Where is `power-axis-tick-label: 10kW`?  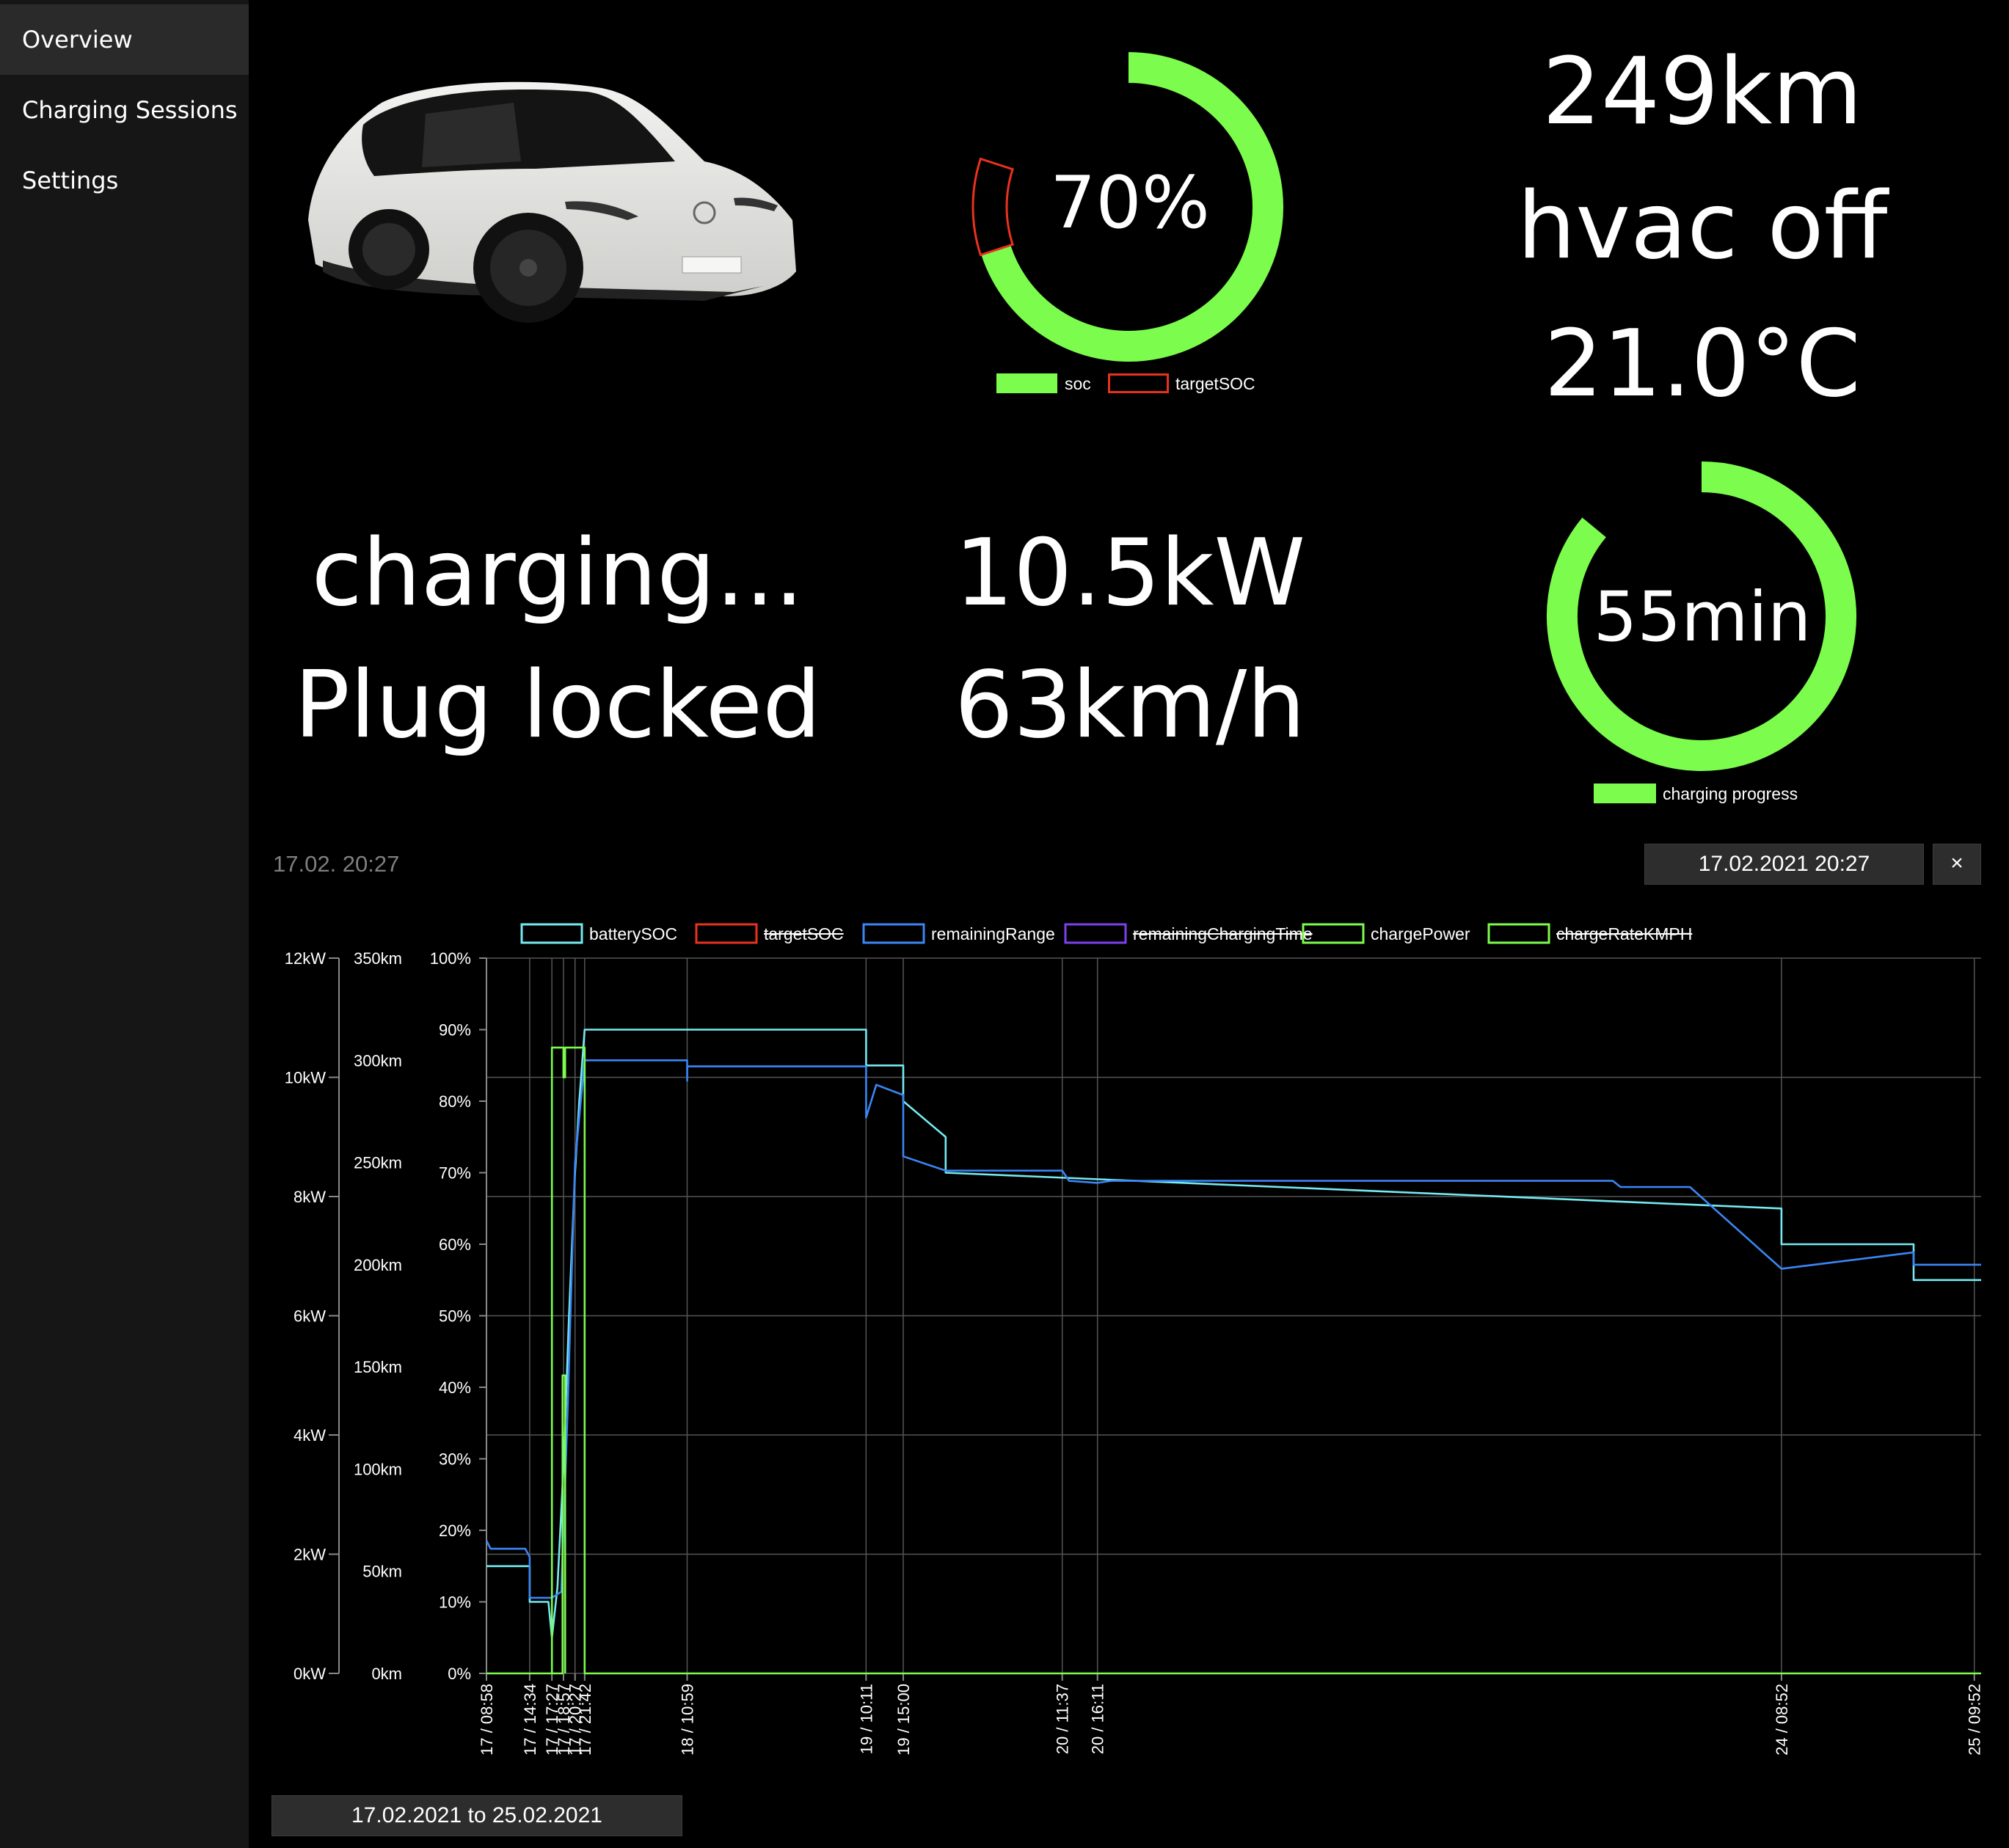 power-axis-tick-label: 10kW is located at coordinates (305, 1078).